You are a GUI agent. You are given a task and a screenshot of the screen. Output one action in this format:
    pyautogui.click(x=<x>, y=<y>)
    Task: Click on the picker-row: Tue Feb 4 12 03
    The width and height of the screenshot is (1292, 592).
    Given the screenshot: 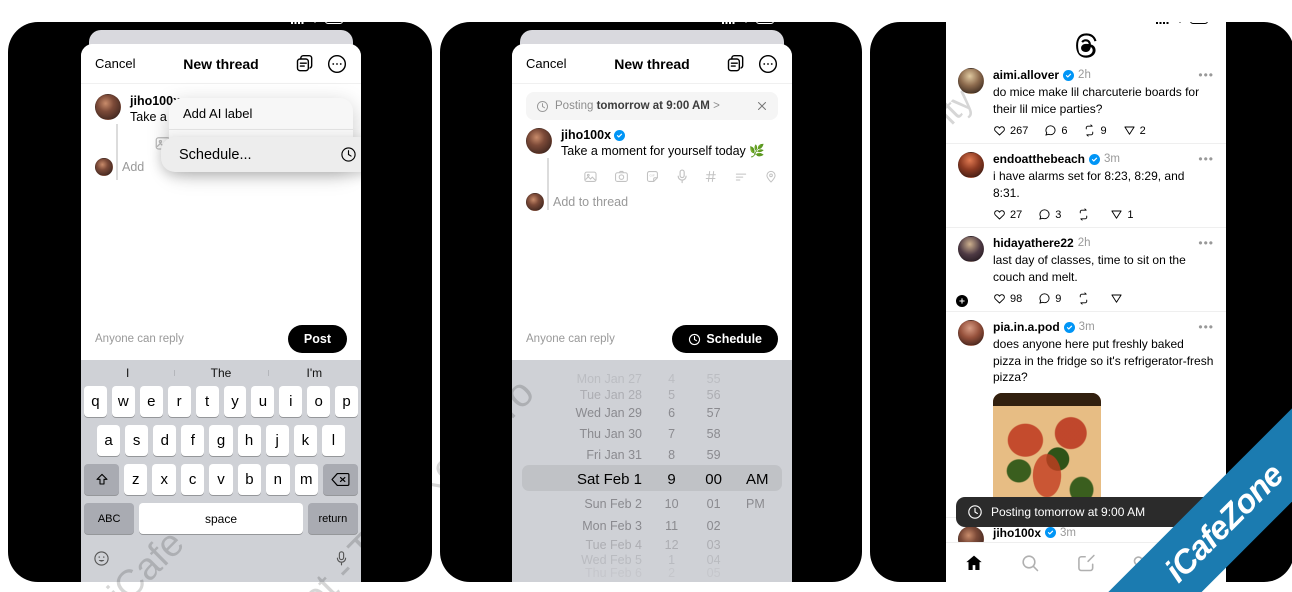 What is the action you would take?
    pyautogui.click(x=652, y=544)
    